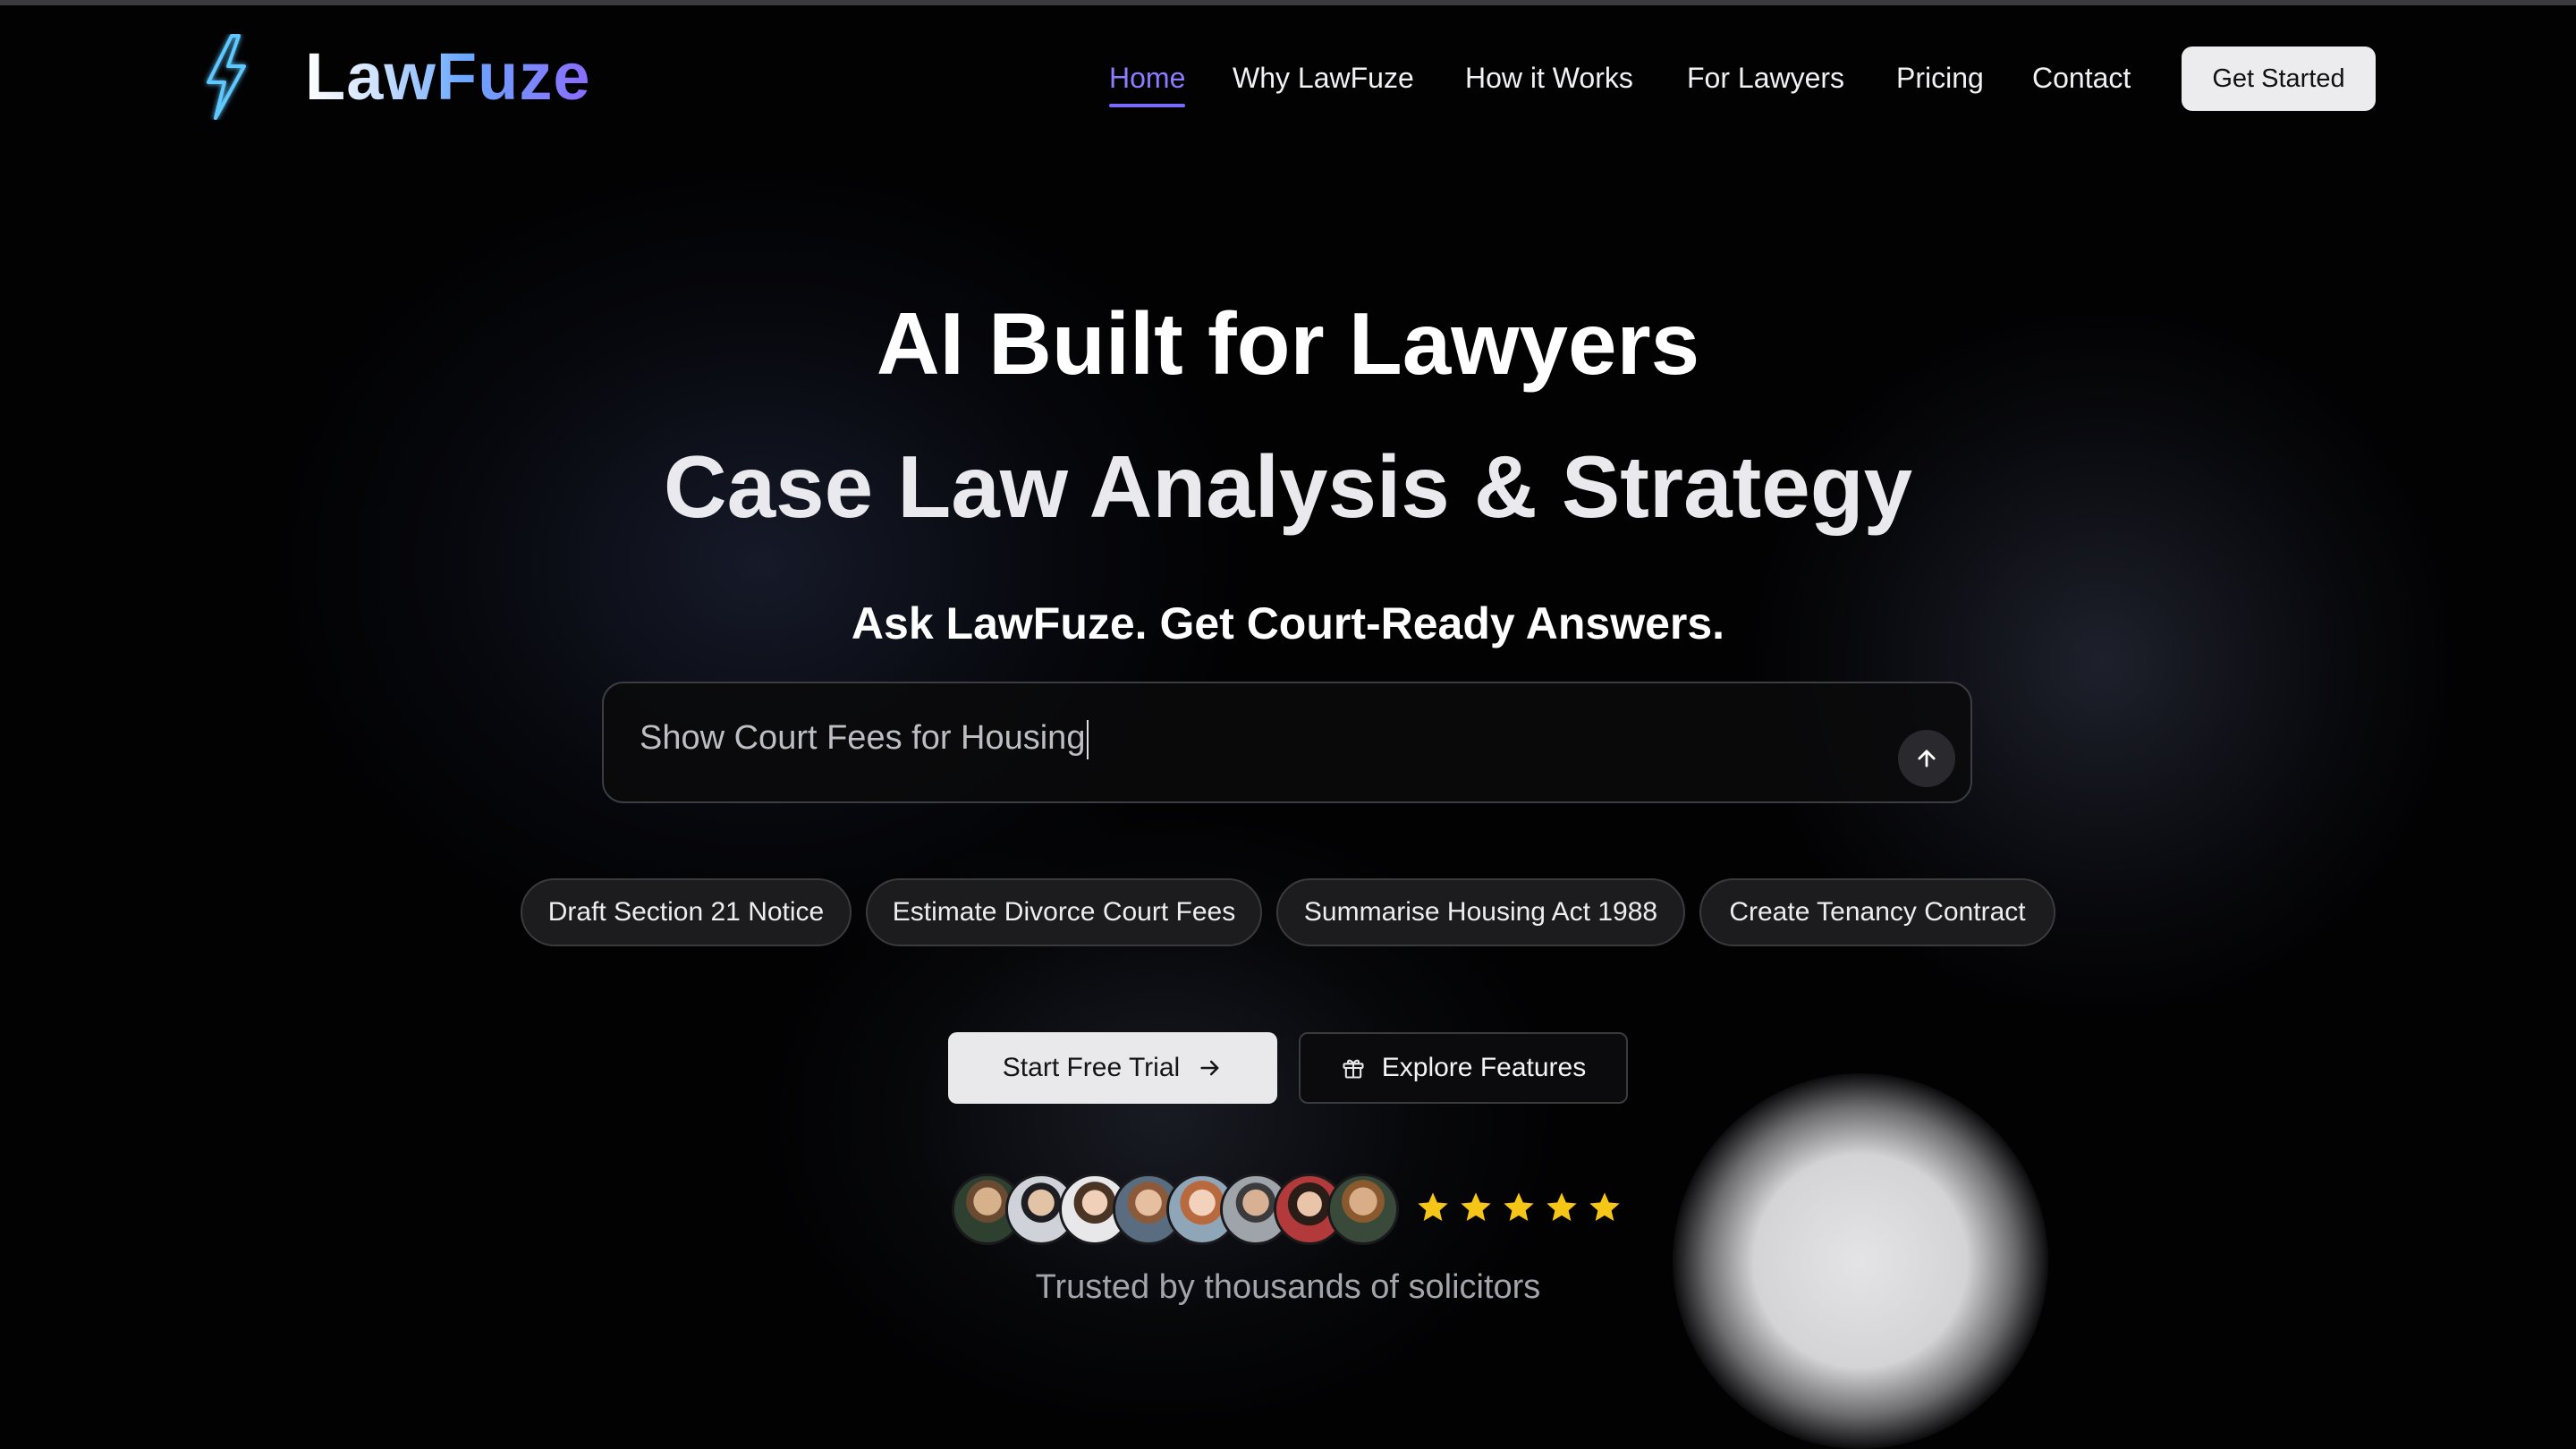 The image size is (2576, 1449). What do you see at coordinates (1363, 1209) in the screenshot?
I see `avatar` at bounding box center [1363, 1209].